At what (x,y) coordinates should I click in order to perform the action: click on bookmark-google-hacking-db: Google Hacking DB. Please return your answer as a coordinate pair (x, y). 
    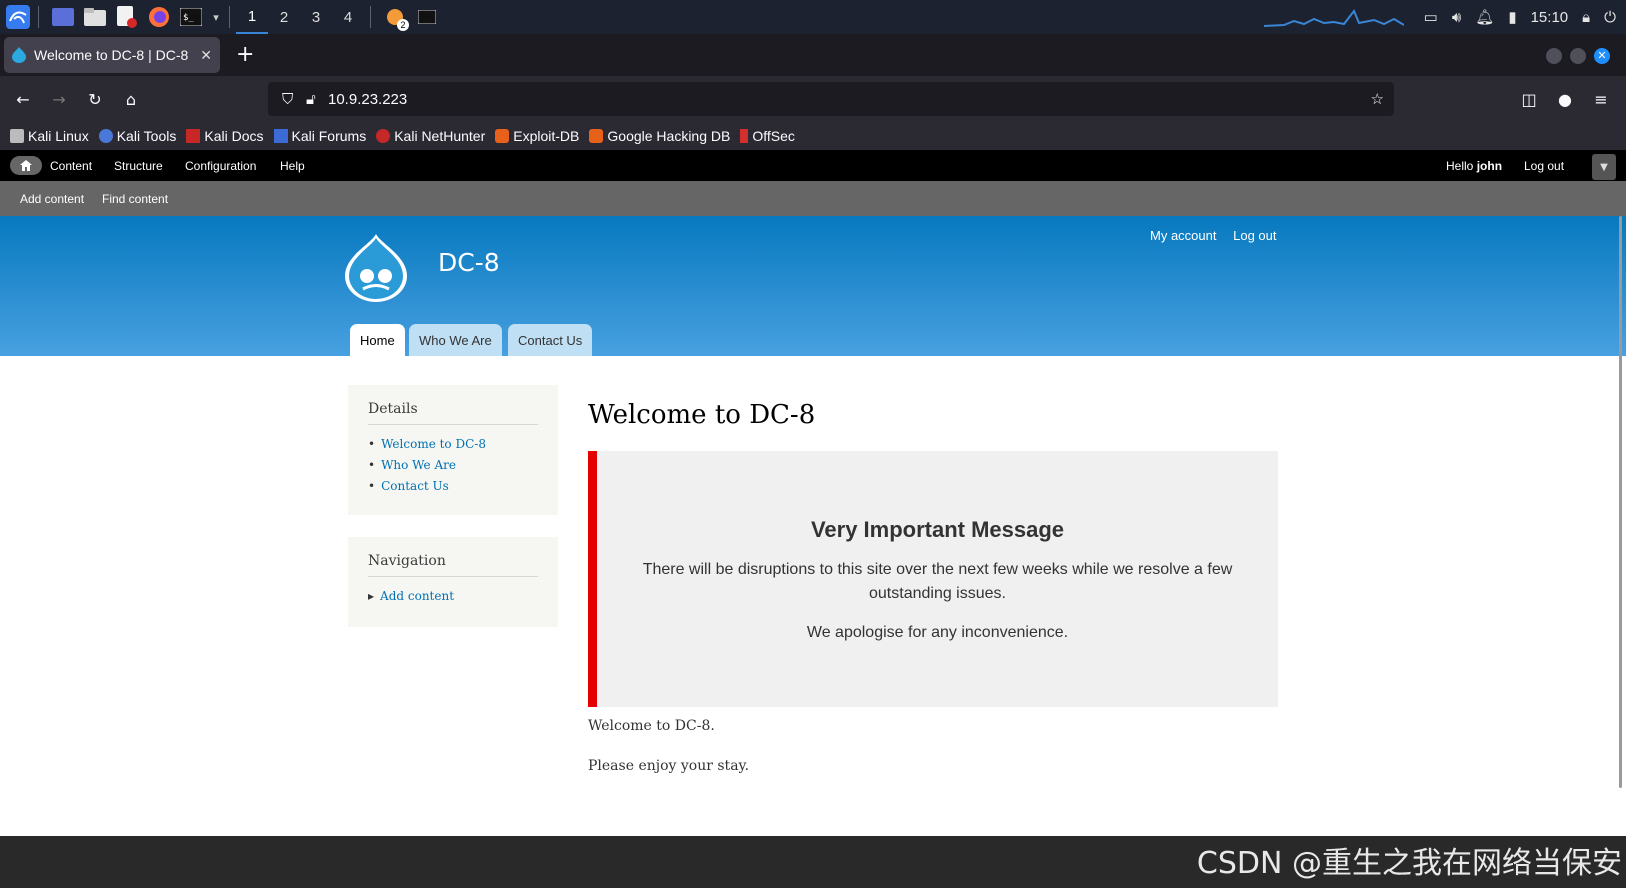
    Looking at the image, I should click on (659, 136).